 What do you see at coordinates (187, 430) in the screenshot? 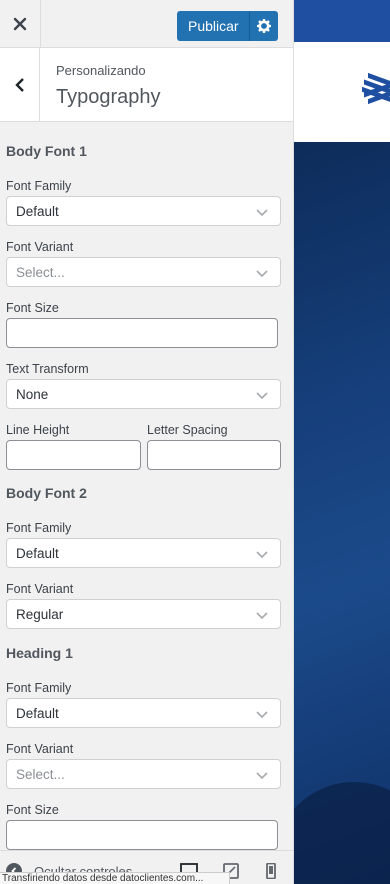
I see `letter-spacing-label: Letter Spacing` at bounding box center [187, 430].